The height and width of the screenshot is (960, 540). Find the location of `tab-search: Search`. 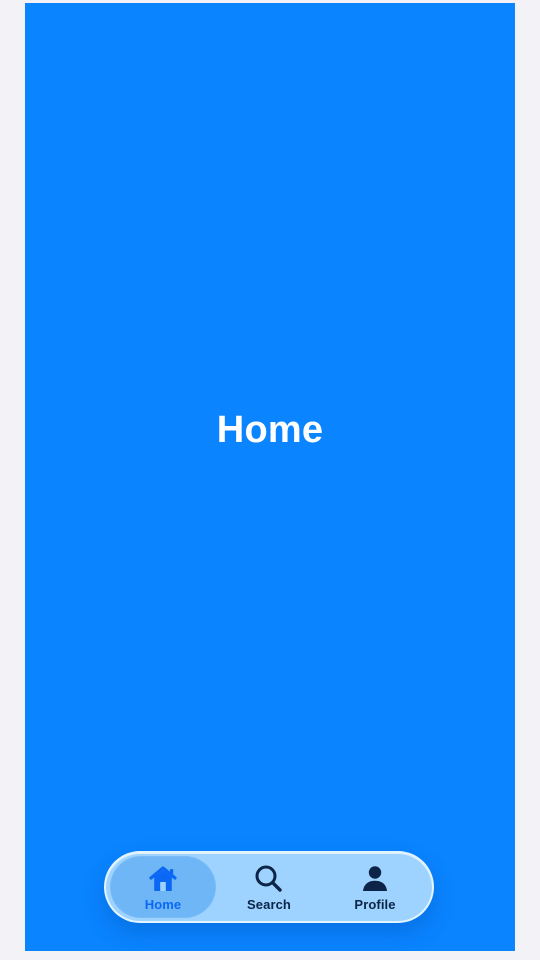

tab-search: Search is located at coordinates (269, 887).